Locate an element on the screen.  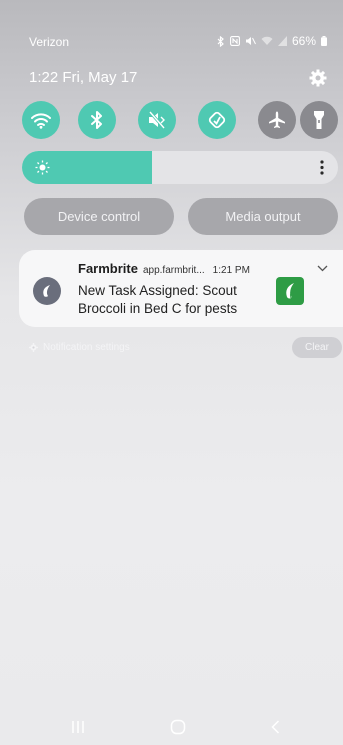
notification-thumbnail is located at coordinates (290, 291).